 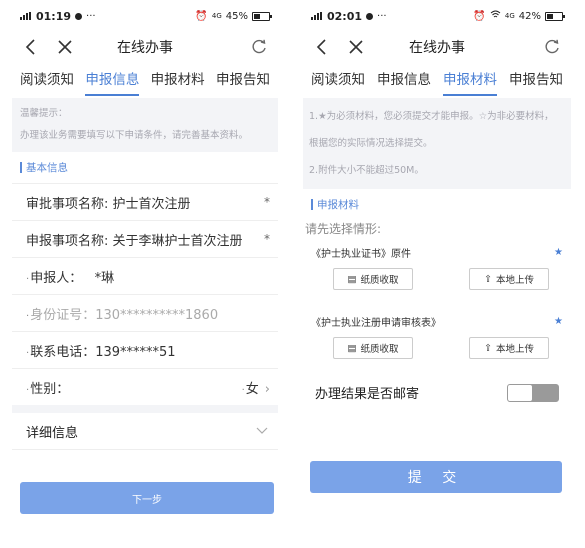 I want to click on mail-result-label: 办理结果是否邮寄, so click(x=367, y=394).